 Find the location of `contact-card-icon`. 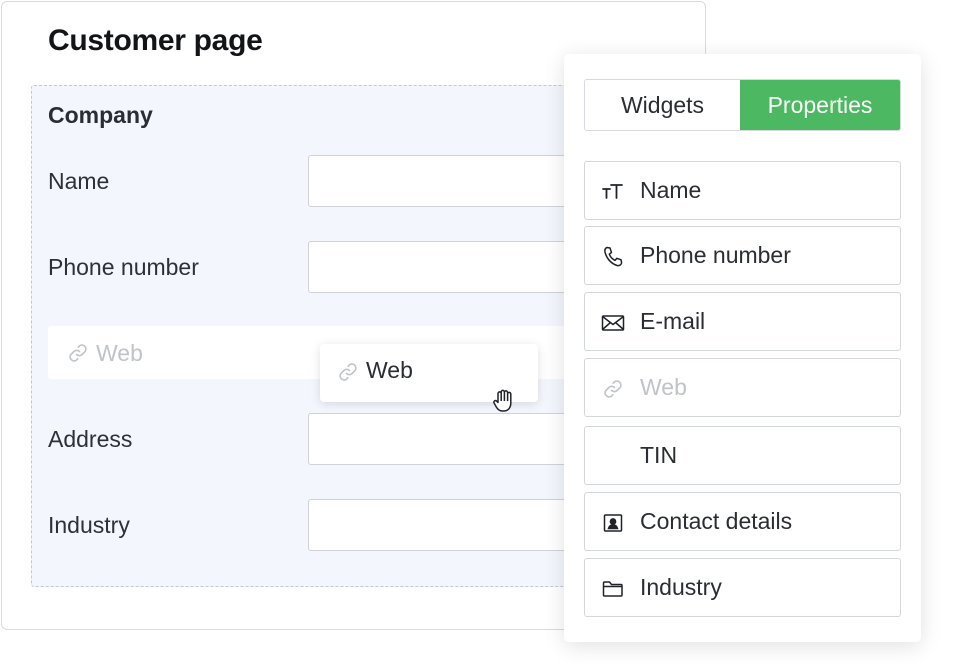

contact-card-icon is located at coordinates (613, 523).